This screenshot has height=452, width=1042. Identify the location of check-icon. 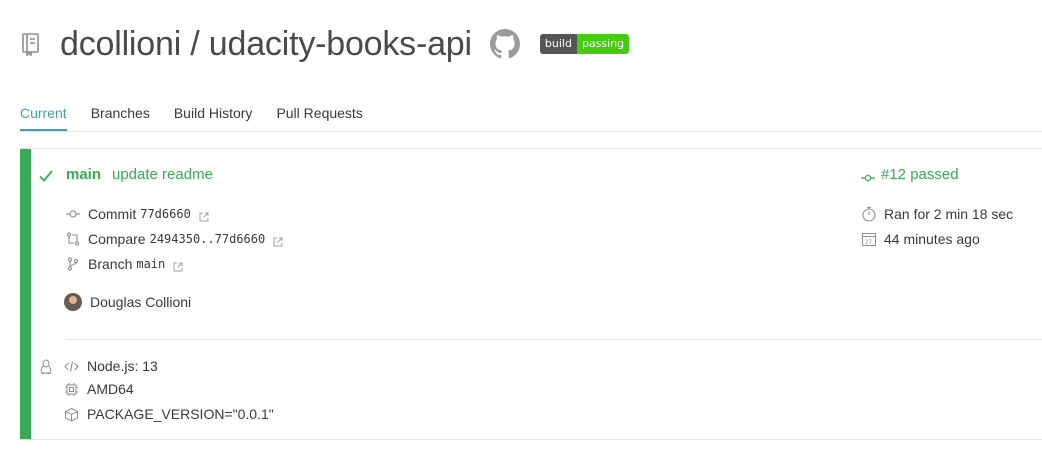
(46, 176).